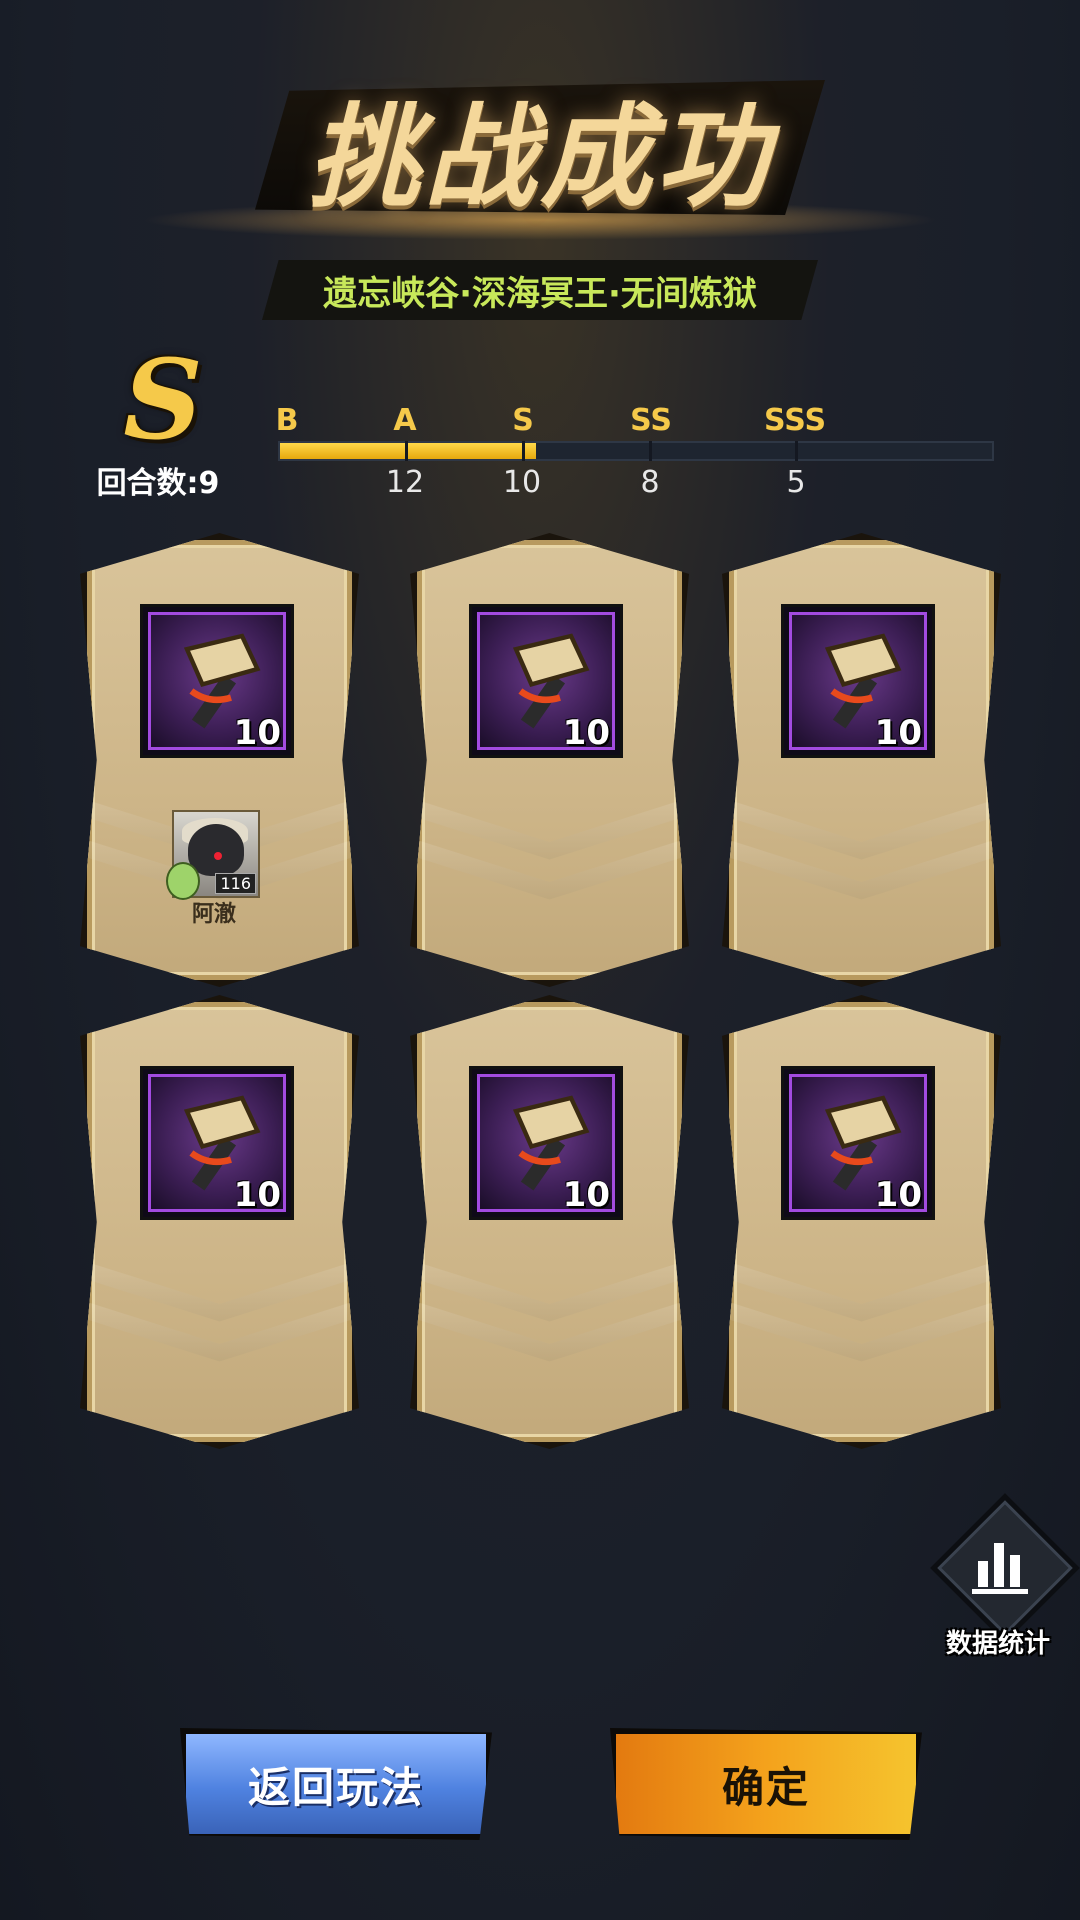 The width and height of the screenshot is (1080, 1920). What do you see at coordinates (766, 1784) in the screenshot?
I see `confirm-button: 确定` at bounding box center [766, 1784].